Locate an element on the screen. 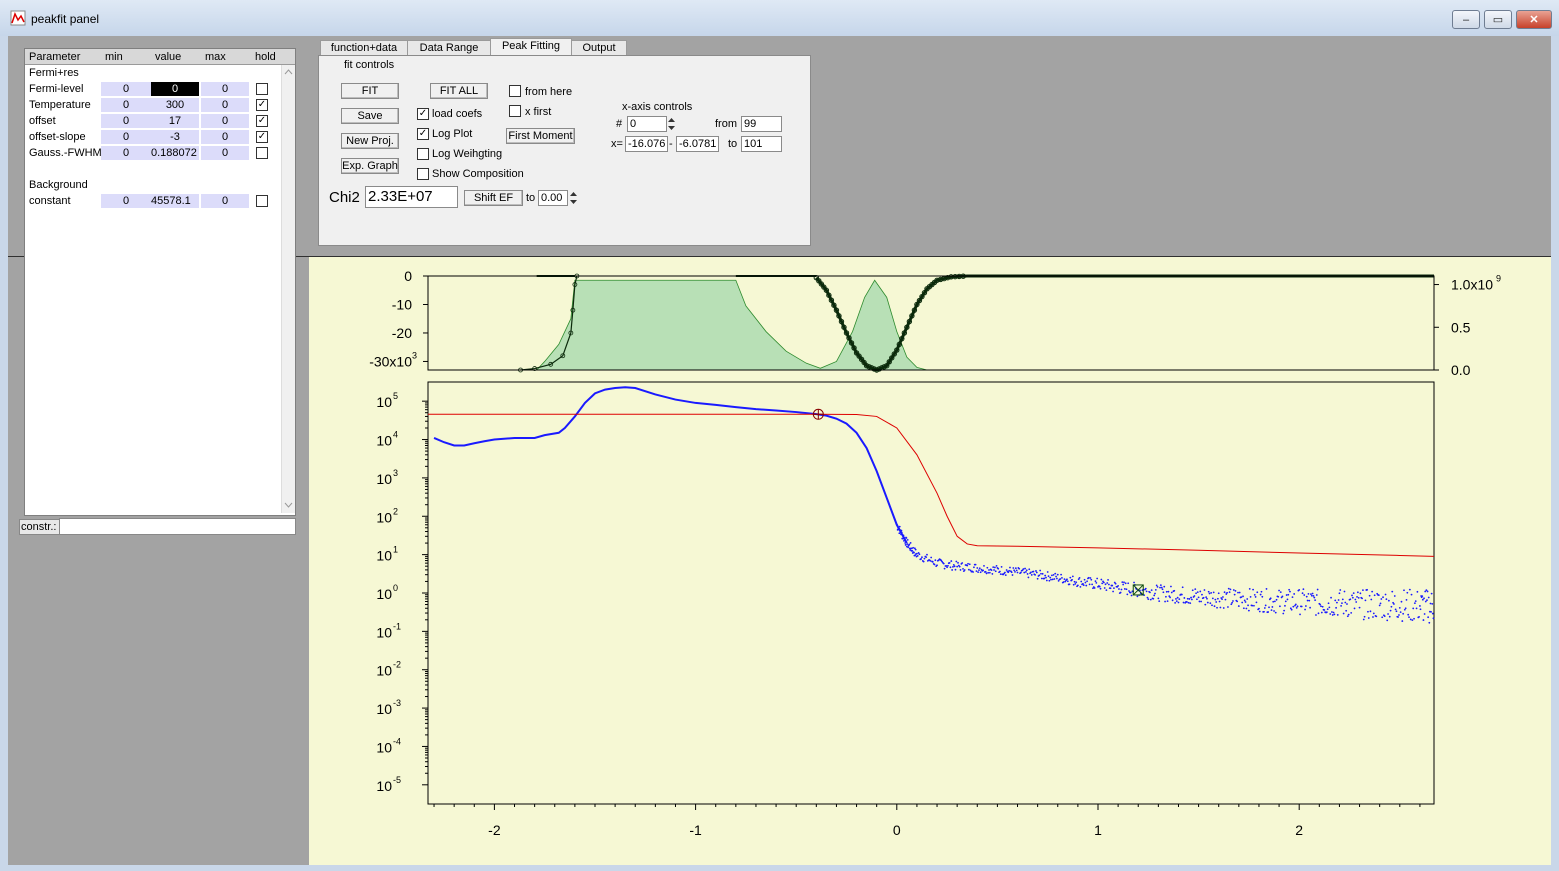 This screenshot has width=1559, height=871. data-curve is located at coordinates (670, 465).